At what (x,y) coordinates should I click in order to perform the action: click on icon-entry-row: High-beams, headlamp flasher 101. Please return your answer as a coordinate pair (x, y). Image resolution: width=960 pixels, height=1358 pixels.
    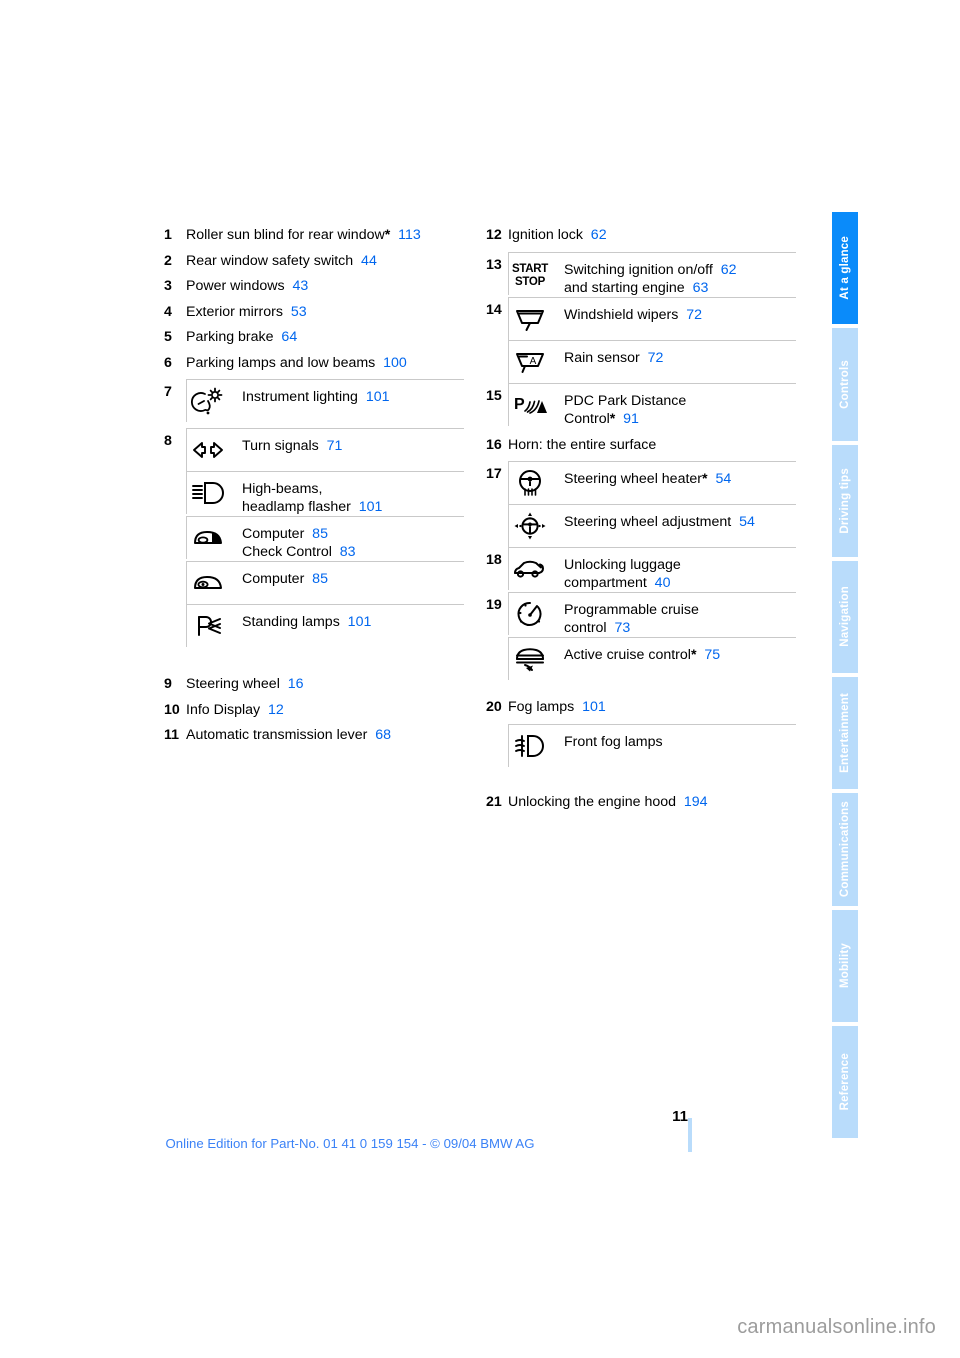
    Looking at the image, I should click on (325, 493).